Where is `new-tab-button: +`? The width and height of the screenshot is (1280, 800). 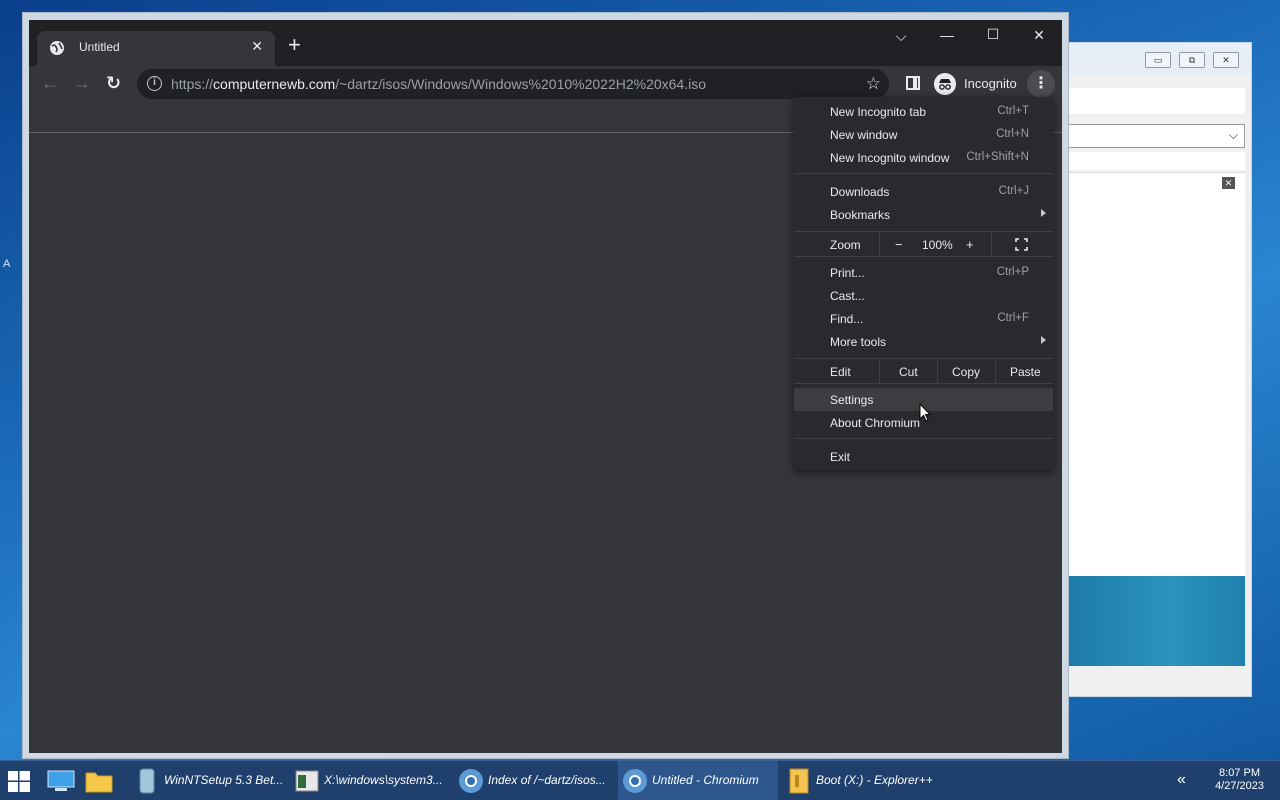 new-tab-button: + is located at coordinates (294, 45).